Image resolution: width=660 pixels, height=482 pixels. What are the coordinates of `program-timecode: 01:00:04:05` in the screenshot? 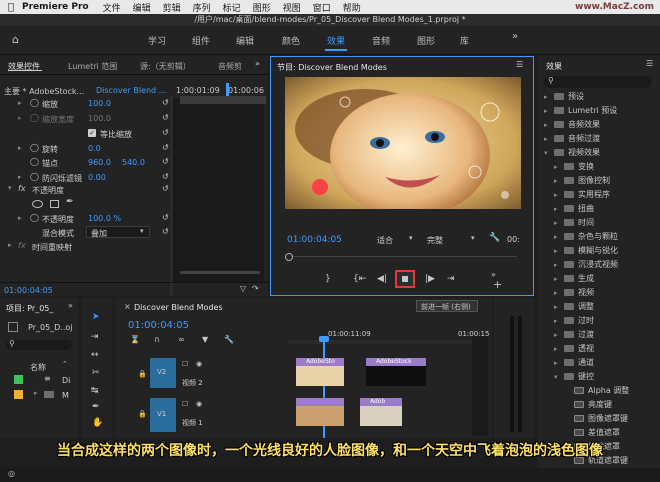 It's located at (314, 240).